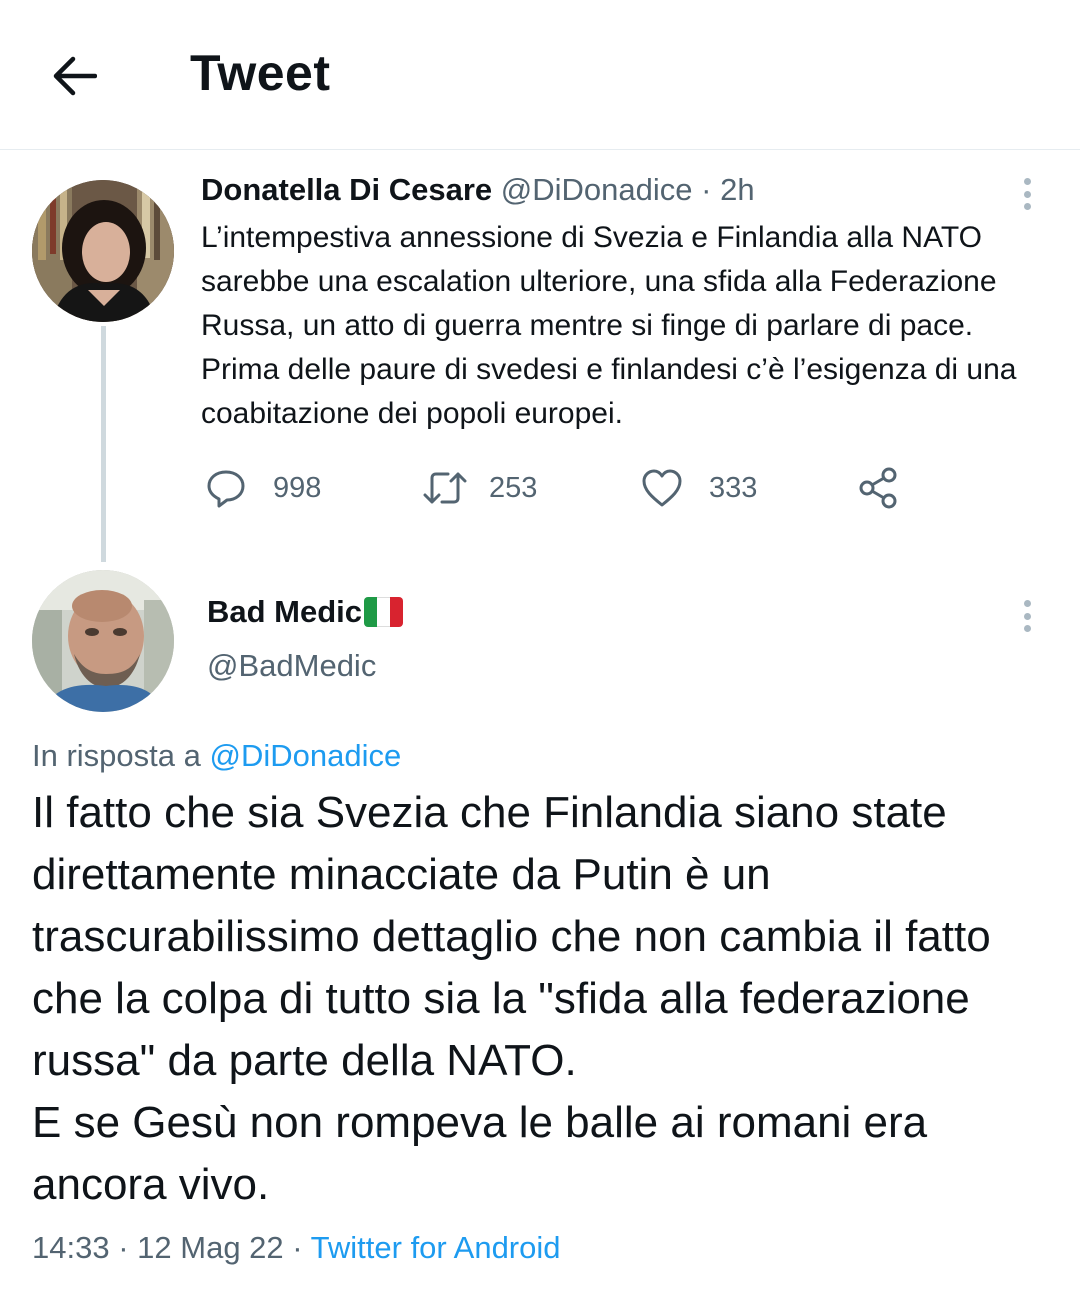 The height and width of the screenshot is (1291, 1080). I want to click on back-button, so click(74, 76).